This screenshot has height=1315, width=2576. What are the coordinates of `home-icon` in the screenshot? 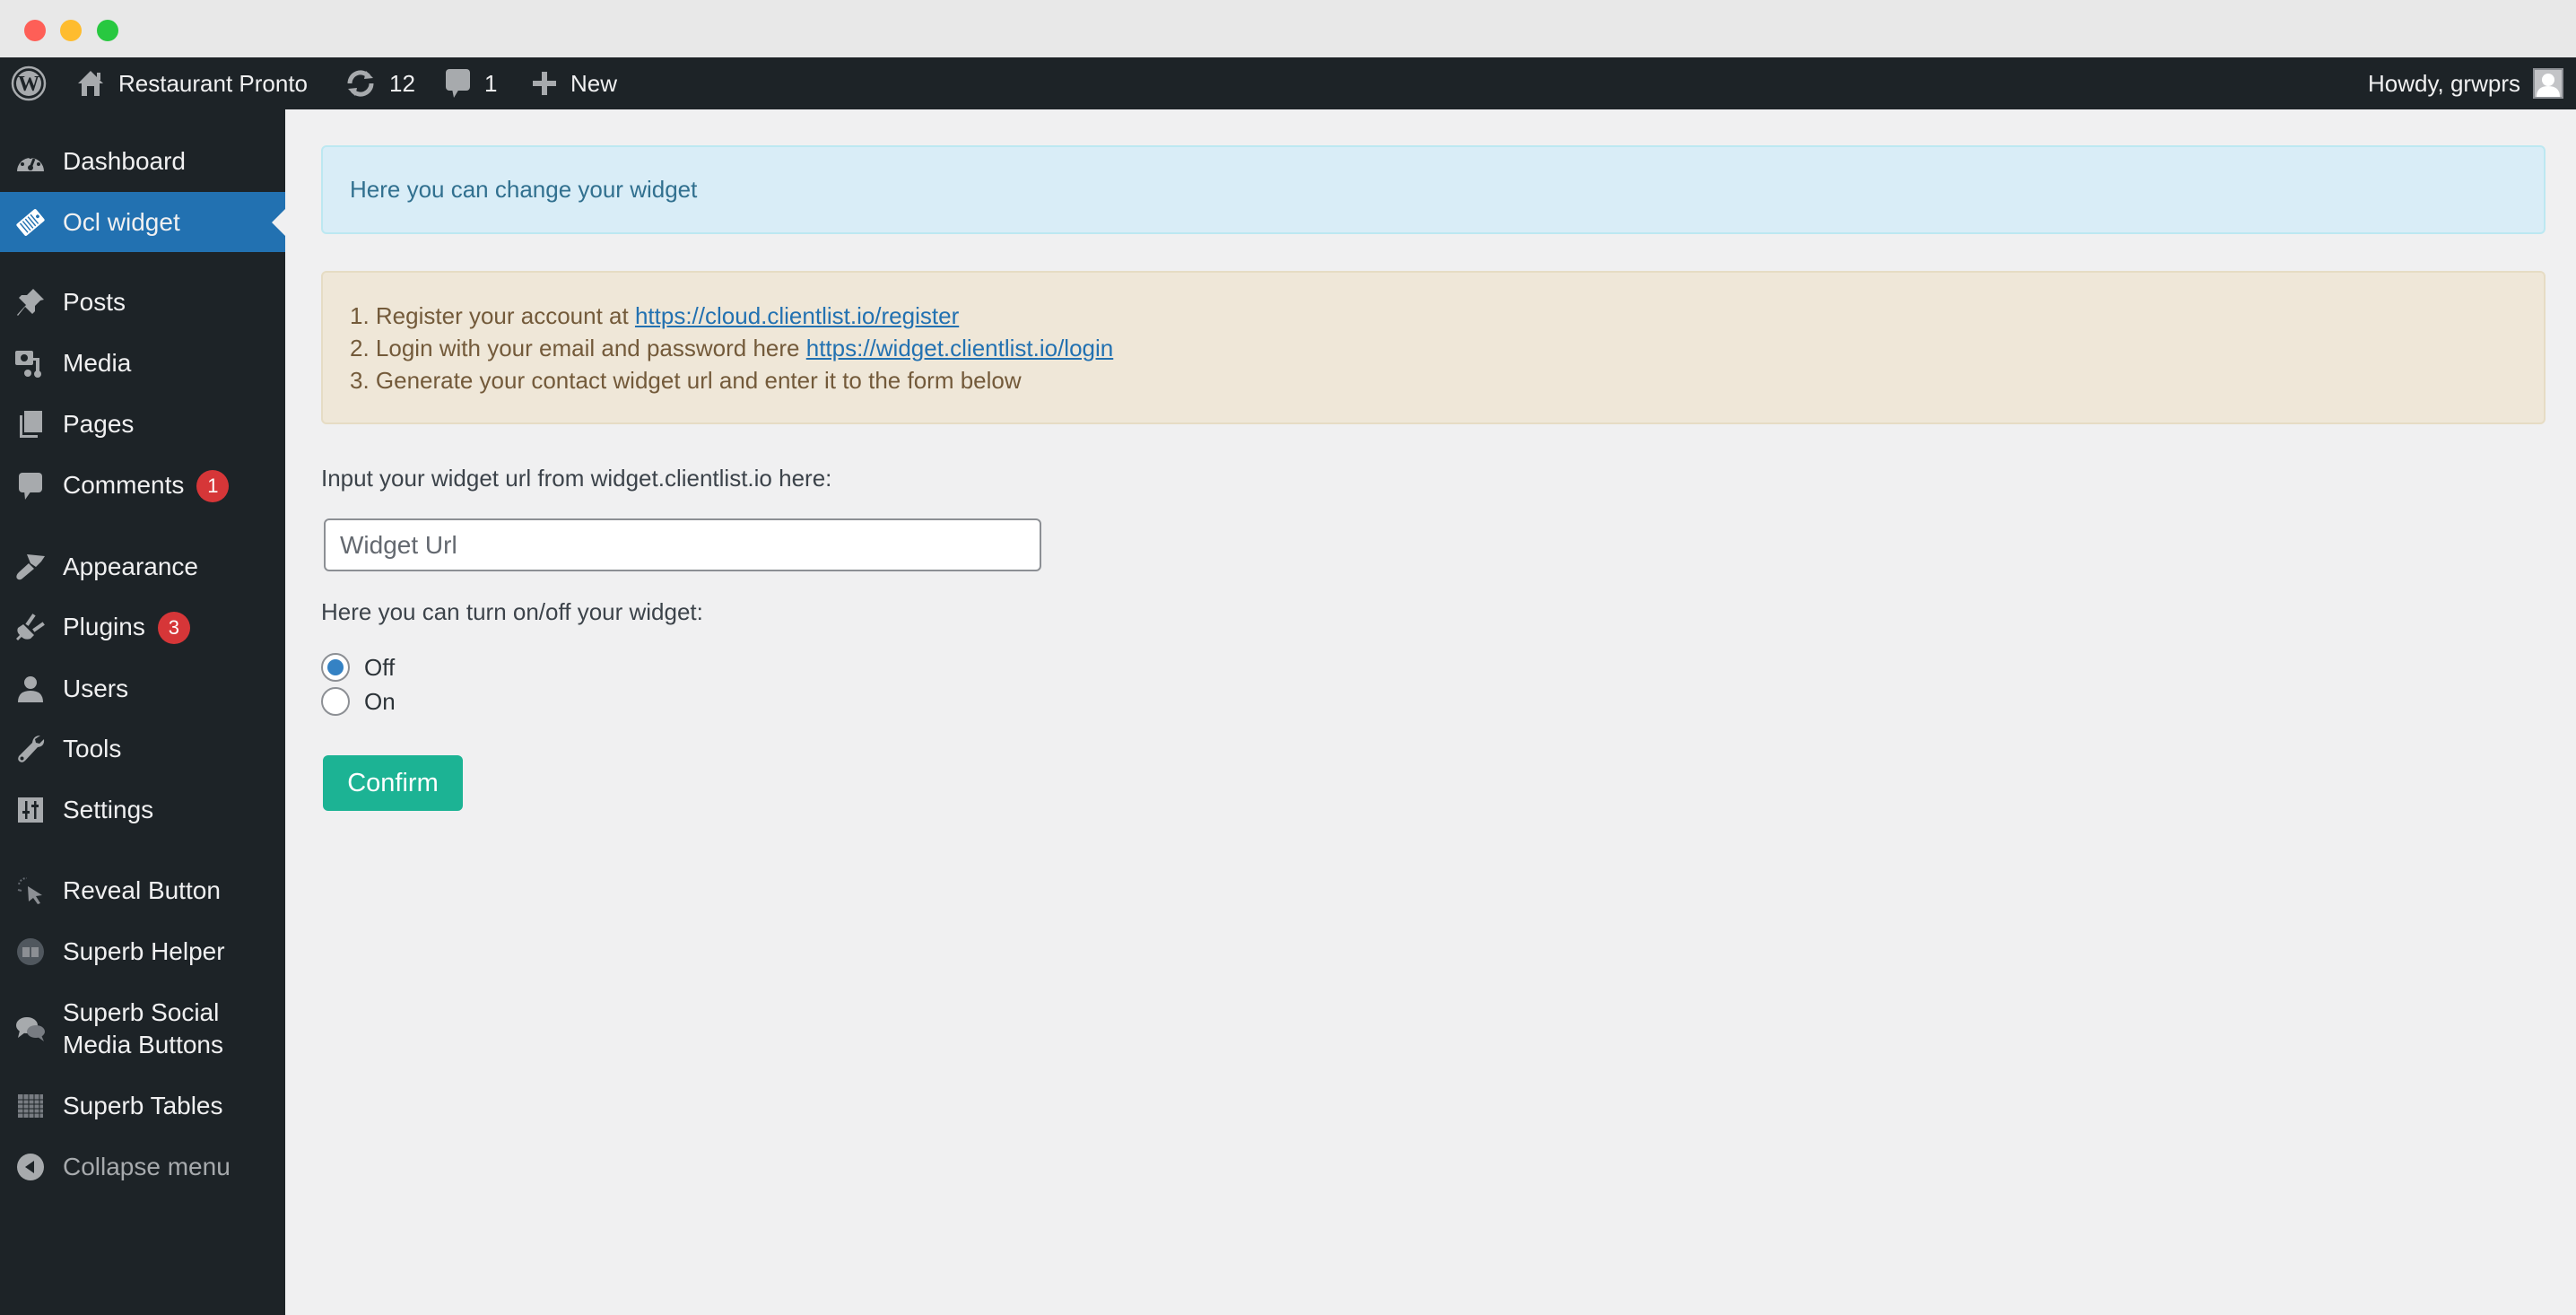 It's located at (90, 83).